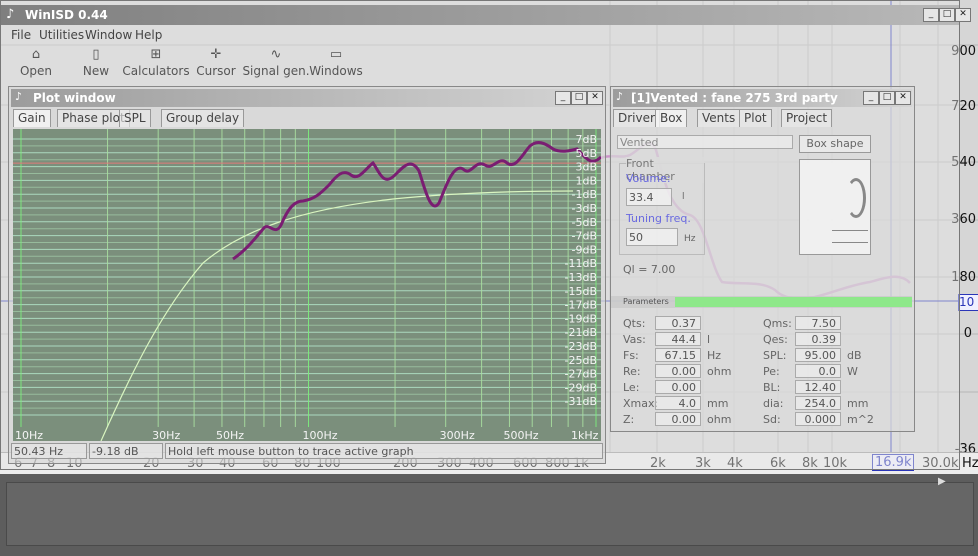 The height and width of the screenshot is (556, 978). What do you see at coordinates (634, 323) in the screenshot?
I see `driver-param-name: Qts:` at bounding box center [634, 323].